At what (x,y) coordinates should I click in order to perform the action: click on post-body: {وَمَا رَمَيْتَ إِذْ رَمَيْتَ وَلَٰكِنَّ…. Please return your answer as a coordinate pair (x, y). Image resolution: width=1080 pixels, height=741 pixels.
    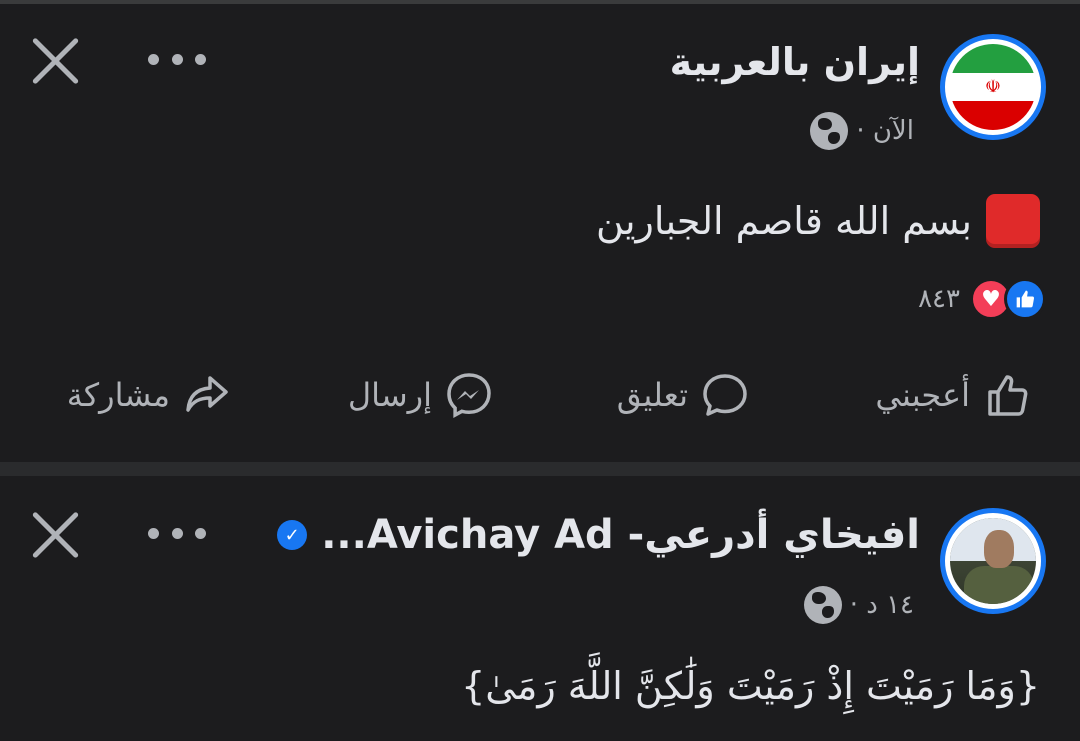
    Looking at the image, I should click on (750, 686).